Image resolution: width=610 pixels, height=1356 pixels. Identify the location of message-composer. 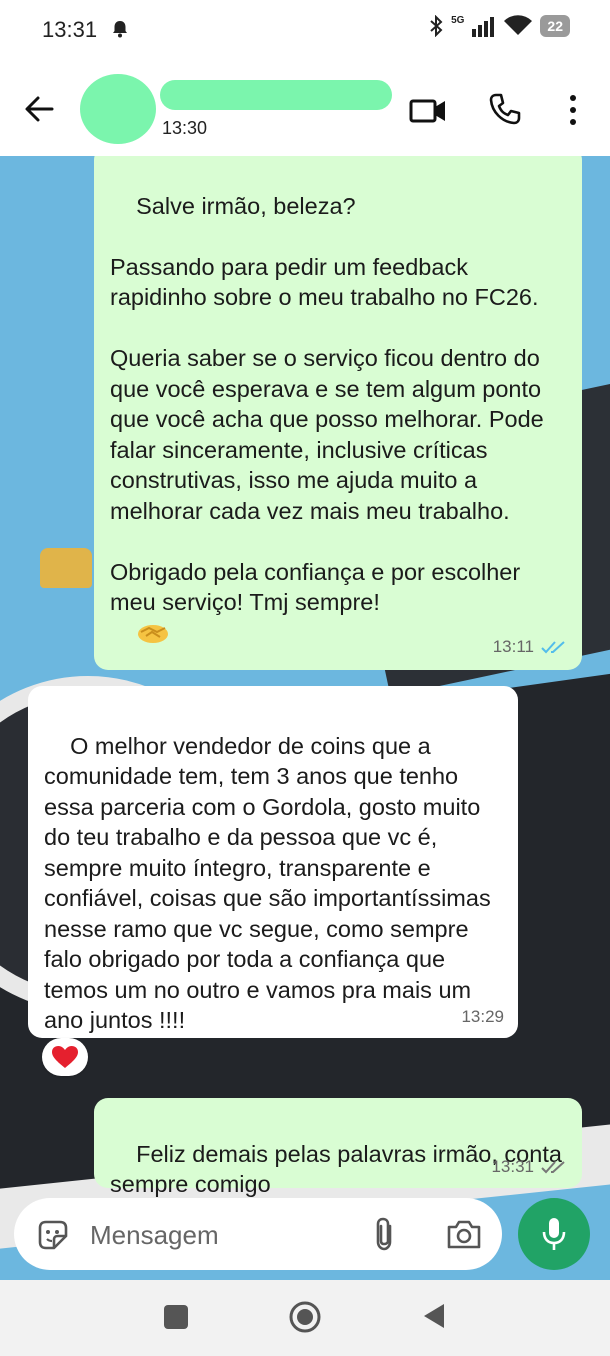
(258, 1234).